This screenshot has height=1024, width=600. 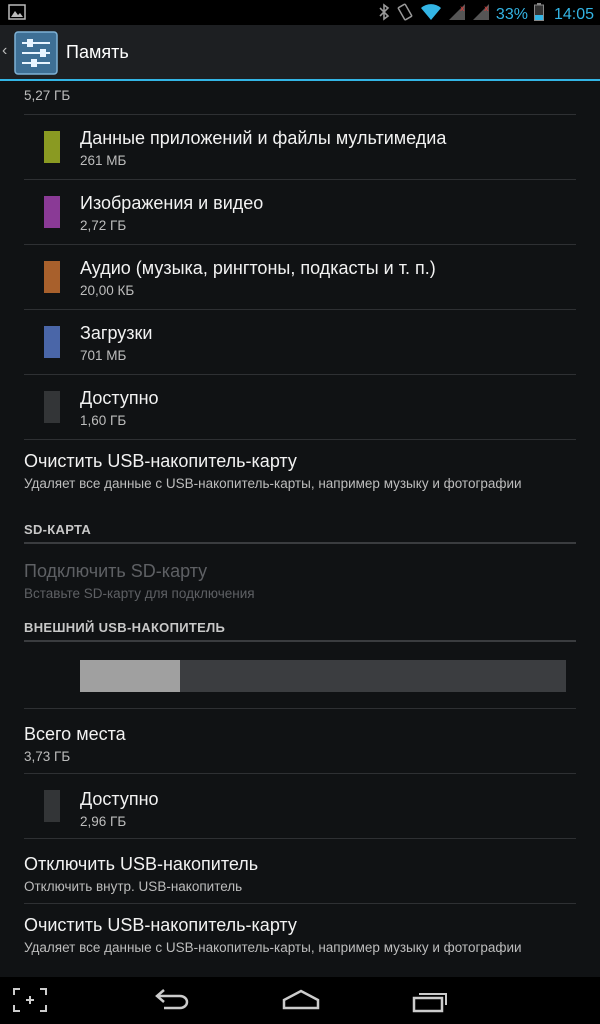 I want to click on home-icon, so click(x=301, y=1000).